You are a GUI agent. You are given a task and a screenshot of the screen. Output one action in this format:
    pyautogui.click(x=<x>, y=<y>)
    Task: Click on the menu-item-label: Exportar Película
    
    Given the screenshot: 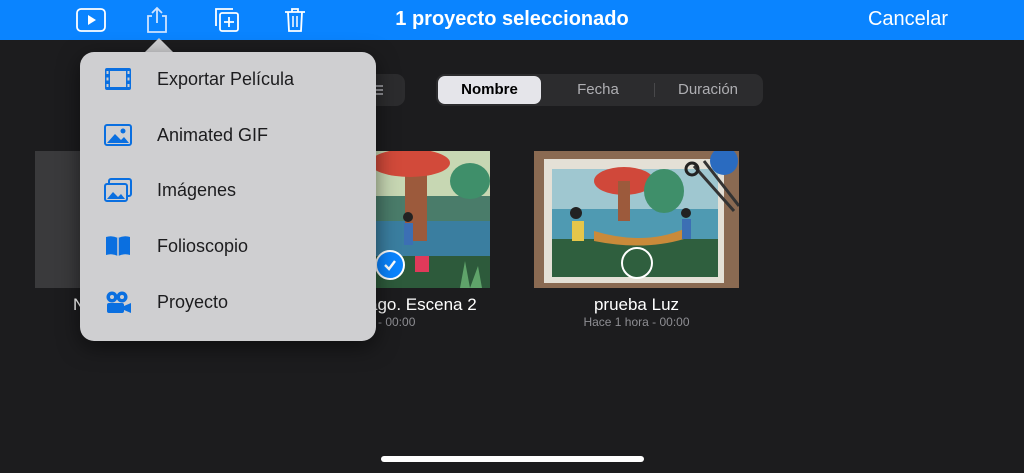 What is the action you would take?
    pyautogui.click(x=226, y=79)
    